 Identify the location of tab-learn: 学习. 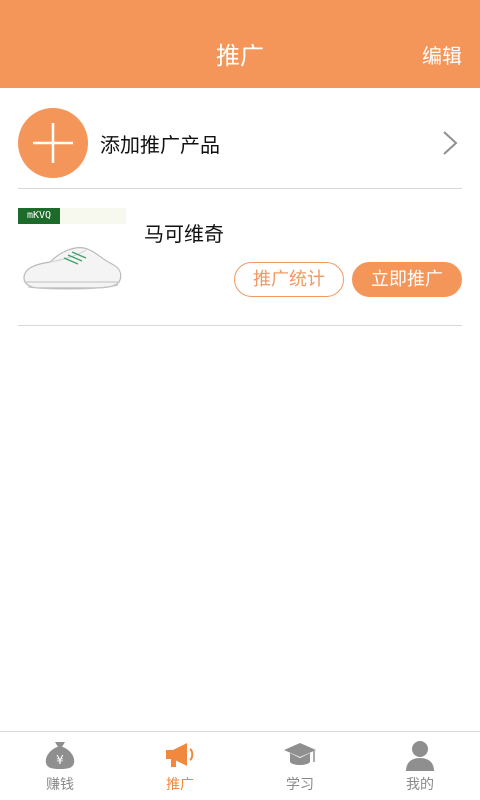
(300, 766).